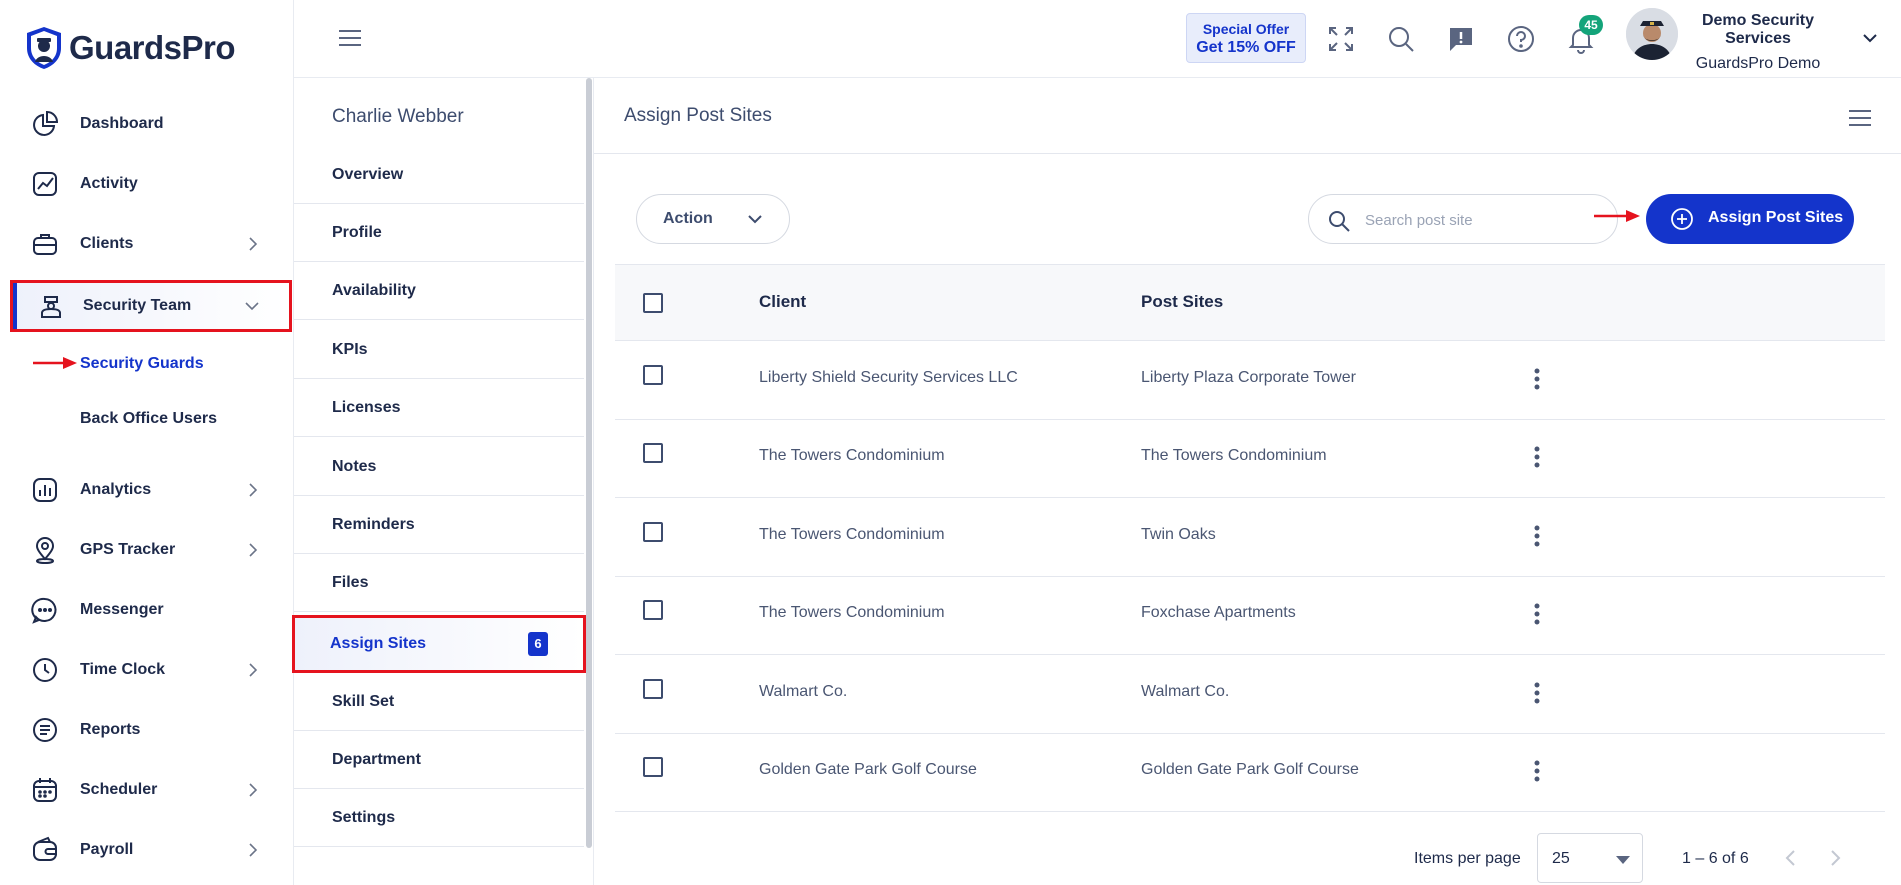 The height and width of the screenshot is (885, 1901). I want to click on tab-skill-set: Skill Set, so click(439, 702).